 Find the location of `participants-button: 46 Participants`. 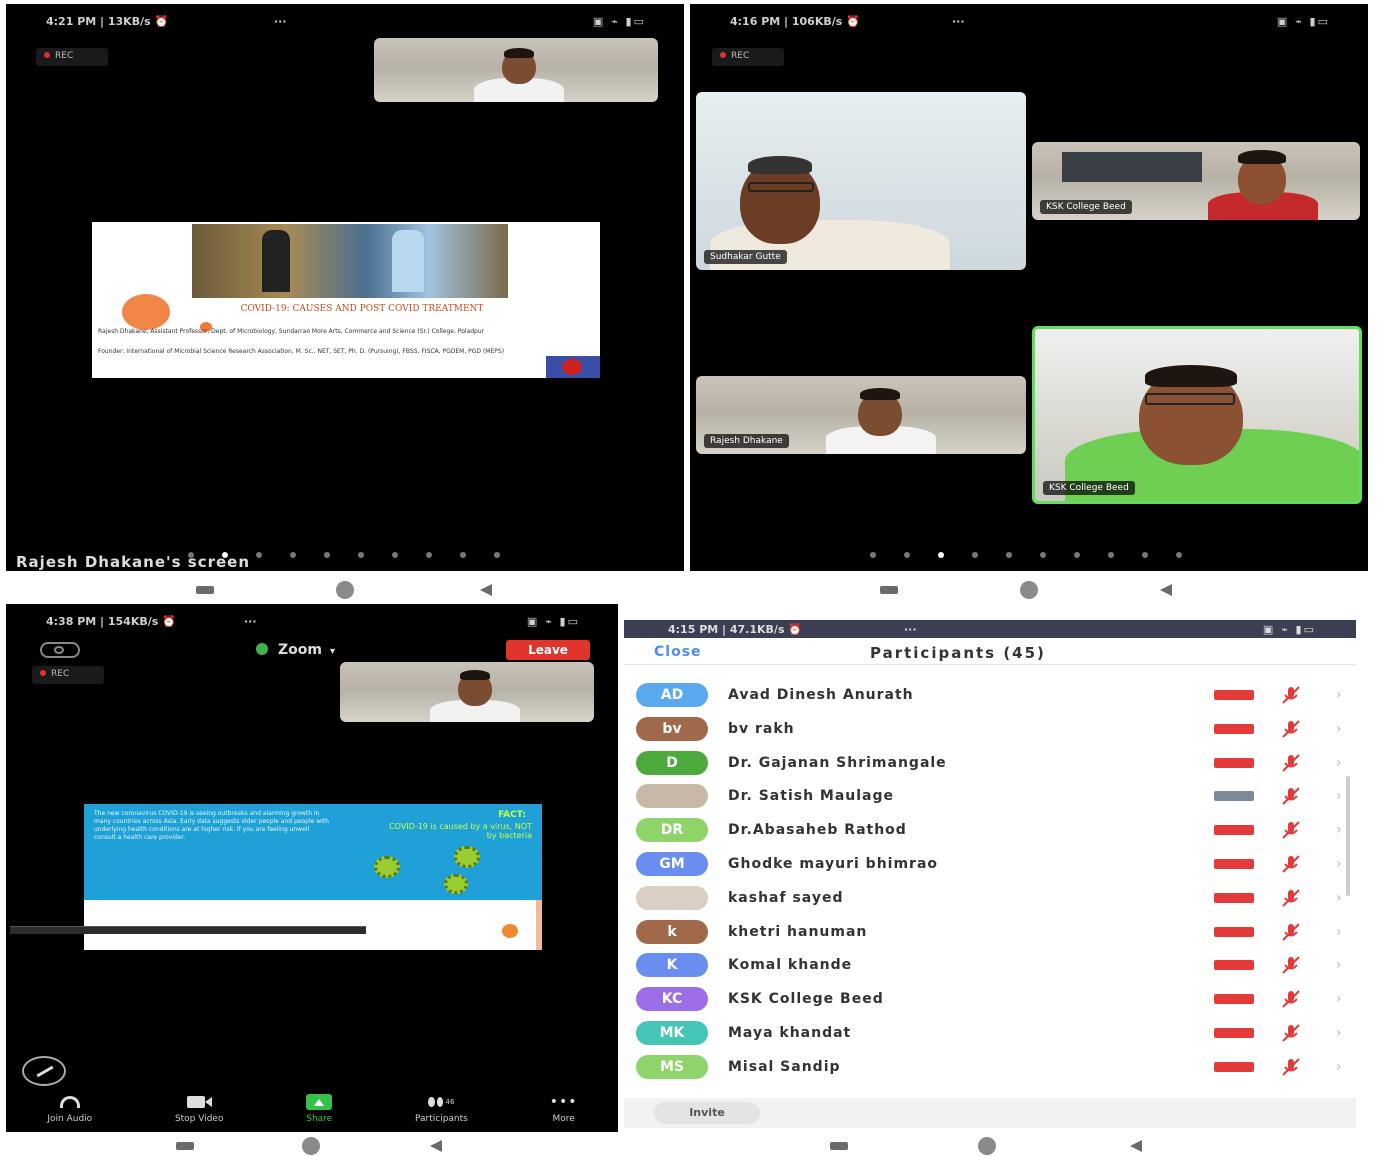

participants-button: 46 Participants is located at coordinates (441, 1109).